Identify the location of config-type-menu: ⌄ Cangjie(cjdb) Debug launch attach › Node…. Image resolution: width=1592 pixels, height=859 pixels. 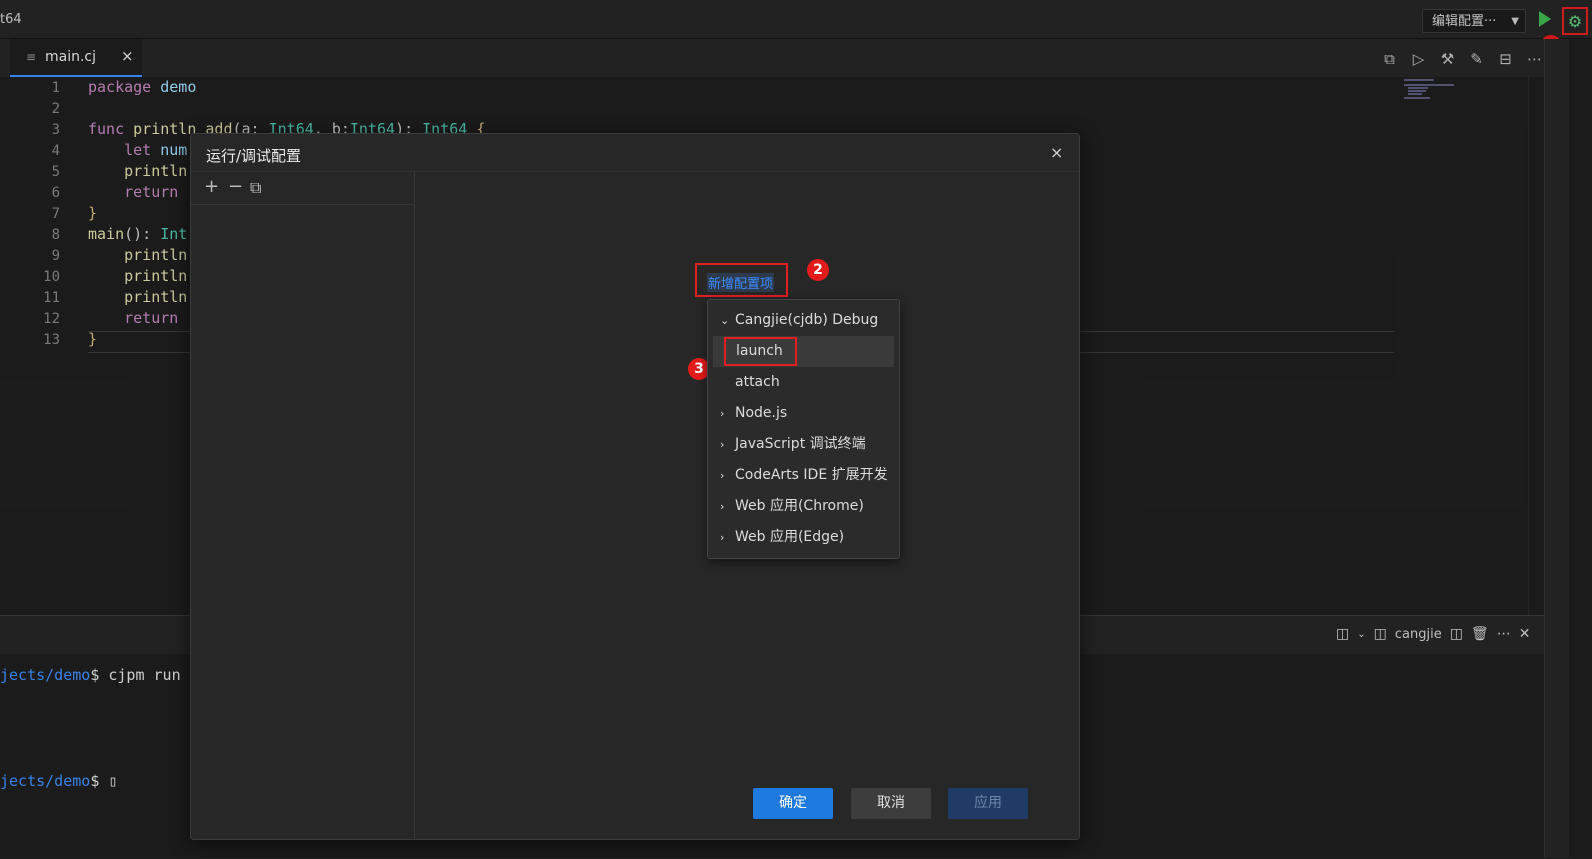
(803, 429).